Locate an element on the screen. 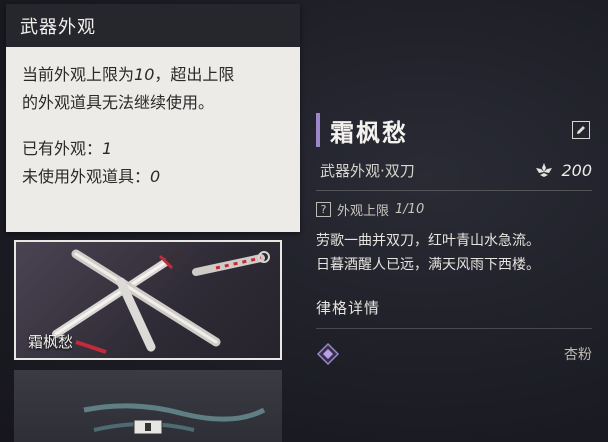  item-type: 武器外观·双刀 is located at coordinates (367, 170).